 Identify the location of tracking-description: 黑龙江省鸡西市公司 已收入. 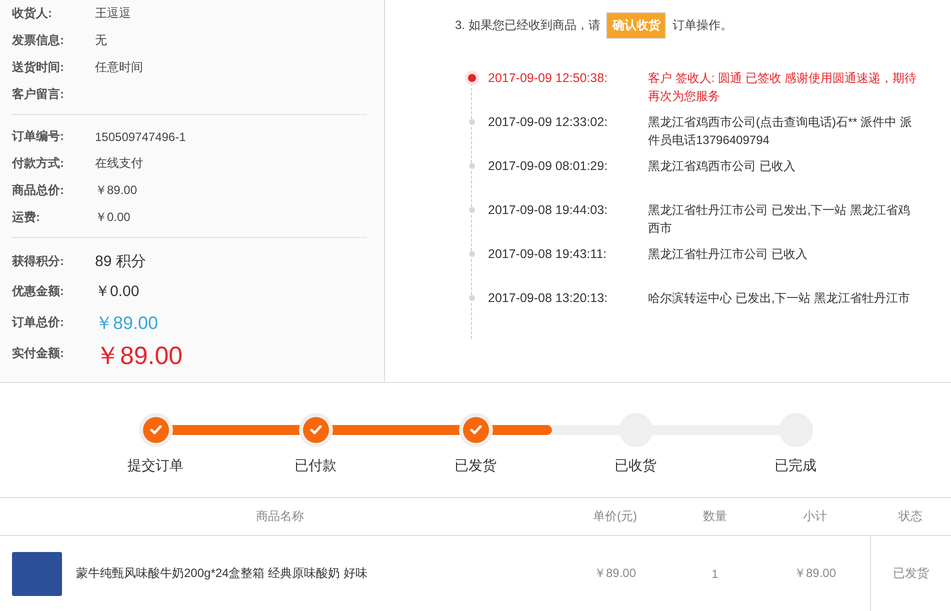
(722, 166).